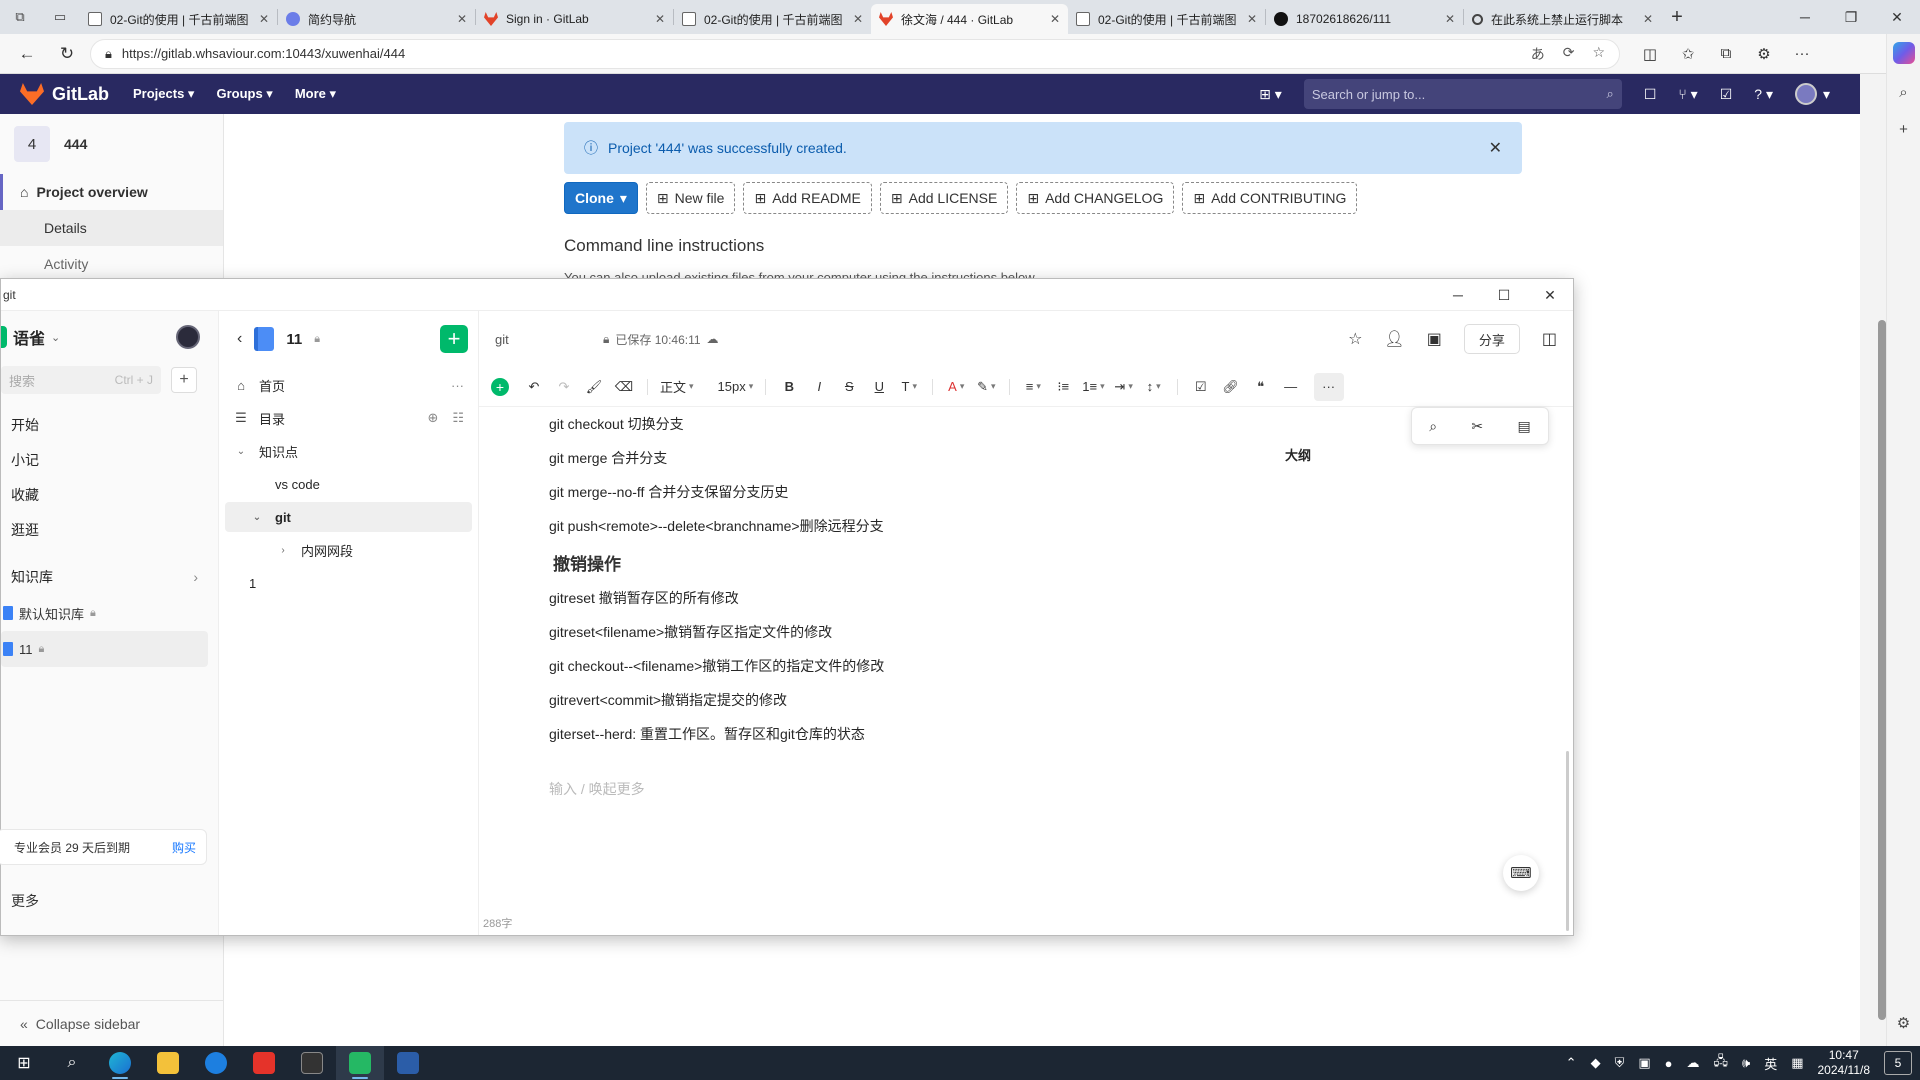 Image resolution: width=1920 pixels, height=1080 pixels. I want to click on issues-icon: ☐, so click(1650, 94).